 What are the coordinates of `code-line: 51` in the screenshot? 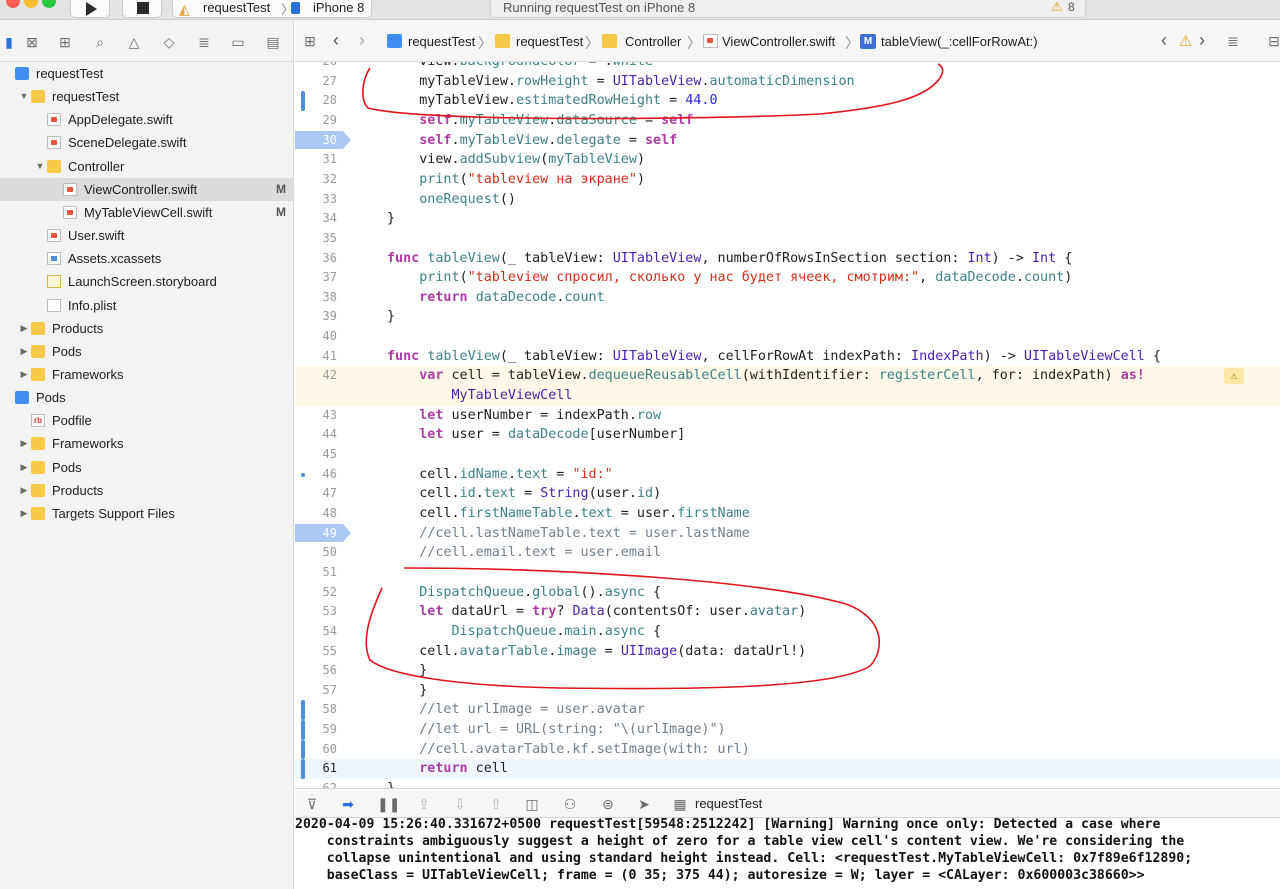 It's located at (787, 573).